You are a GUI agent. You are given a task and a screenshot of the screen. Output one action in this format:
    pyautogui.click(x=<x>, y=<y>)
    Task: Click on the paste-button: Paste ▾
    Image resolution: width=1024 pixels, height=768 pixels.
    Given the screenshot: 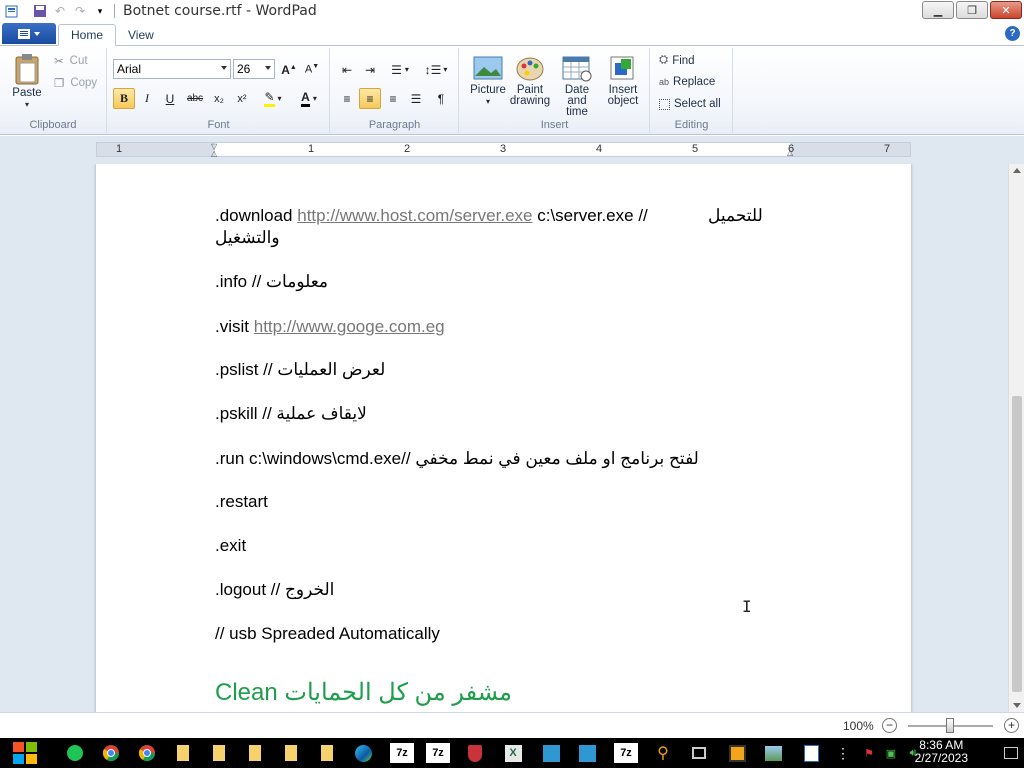 What is the action you would take?
    pyautogui.click(x=27, y=81)
    